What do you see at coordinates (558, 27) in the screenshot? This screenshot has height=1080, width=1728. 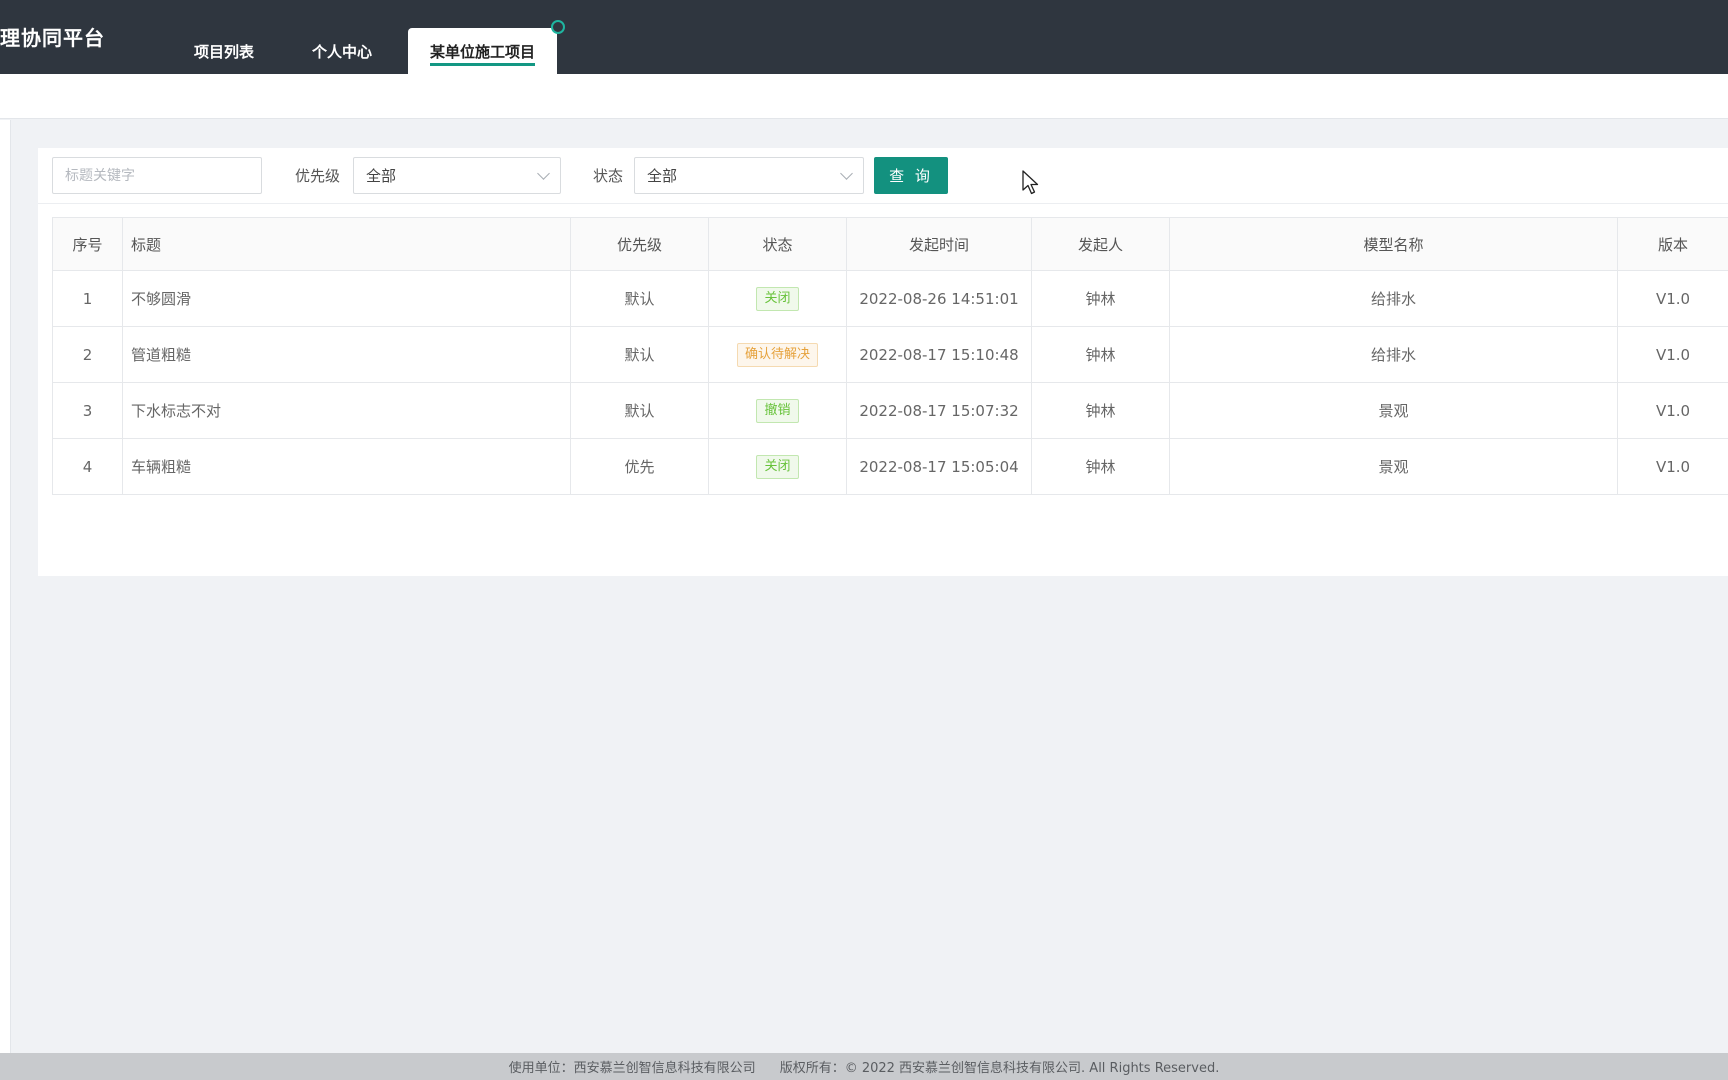 I see `notification-dot-icon` at bounding box center [558, 27].